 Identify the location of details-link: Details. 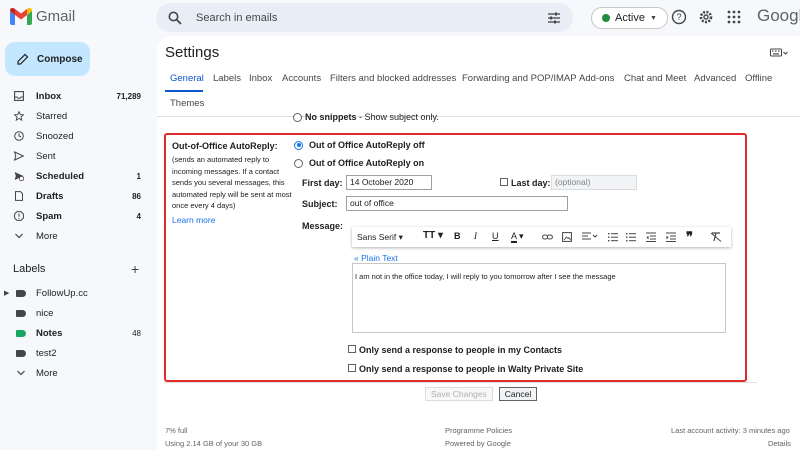
(779, 443).